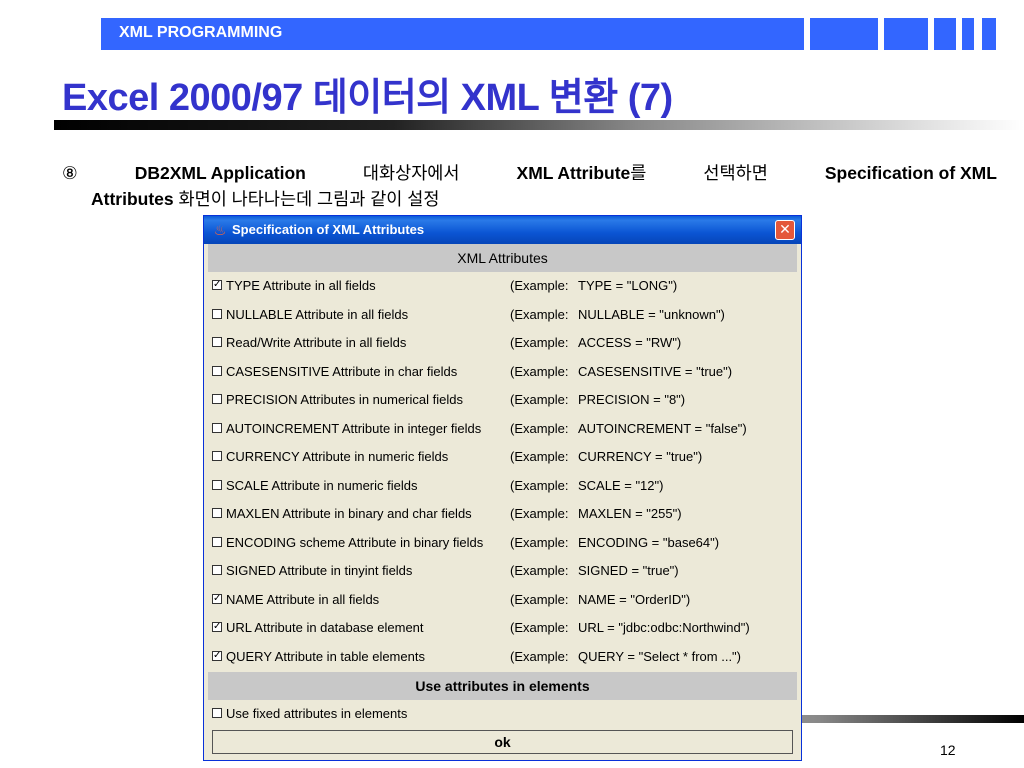  I want to click on example-value: PRECISION = "8"), so click(632, 399).